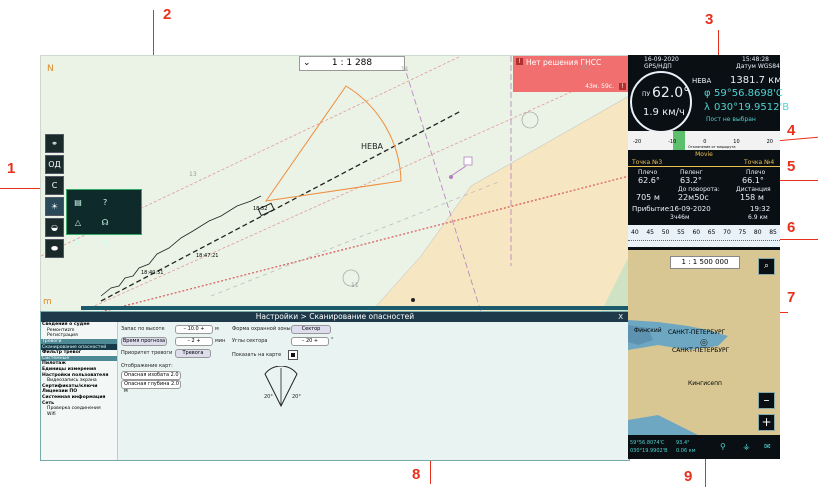  What do you see at coordinates (570, 74) in the screenshot?
I see `gnss-alarm: ! Нет решения ГНСС 43м. 59с. !` at bounding box center [570, 74].